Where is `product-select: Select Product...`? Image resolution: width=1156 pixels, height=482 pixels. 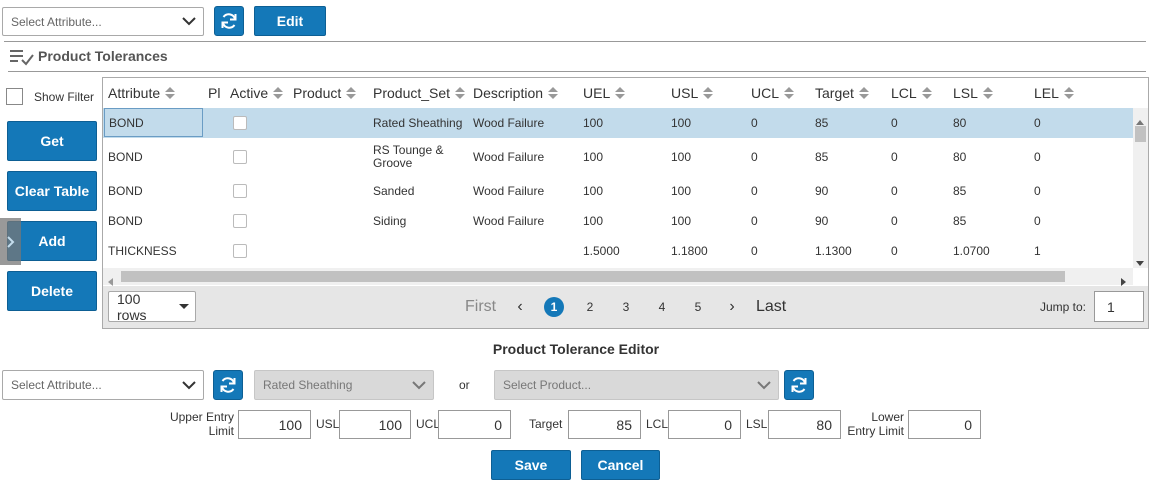 product-select: Select Product... is located at coordinates (636, 385).